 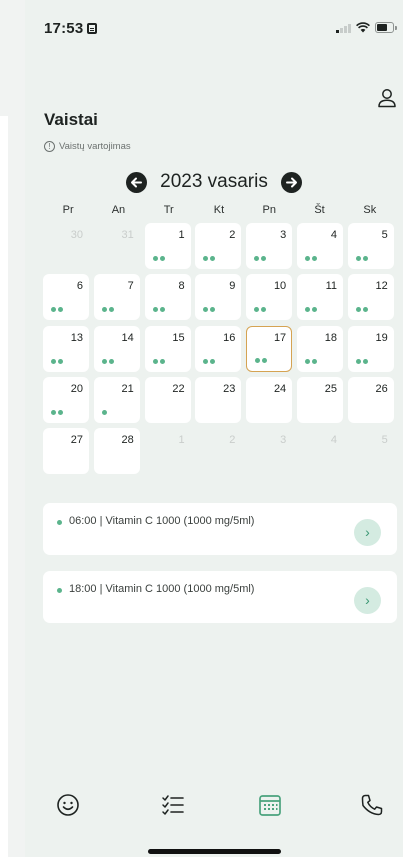 I want to click on calendar-day: 6, so click(x=66, y=297).